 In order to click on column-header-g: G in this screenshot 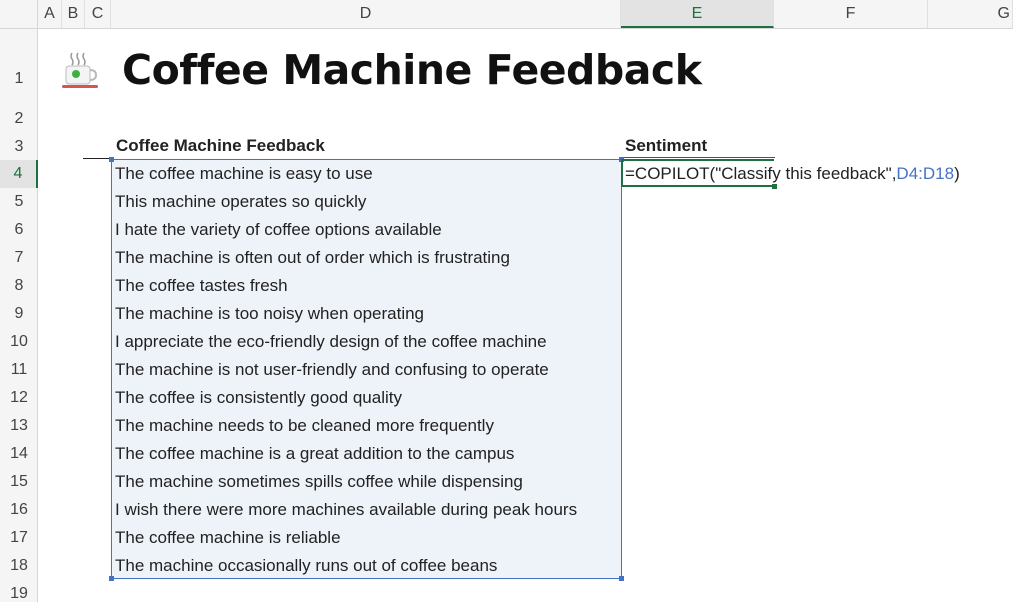, I will do `click(970, 14)`.